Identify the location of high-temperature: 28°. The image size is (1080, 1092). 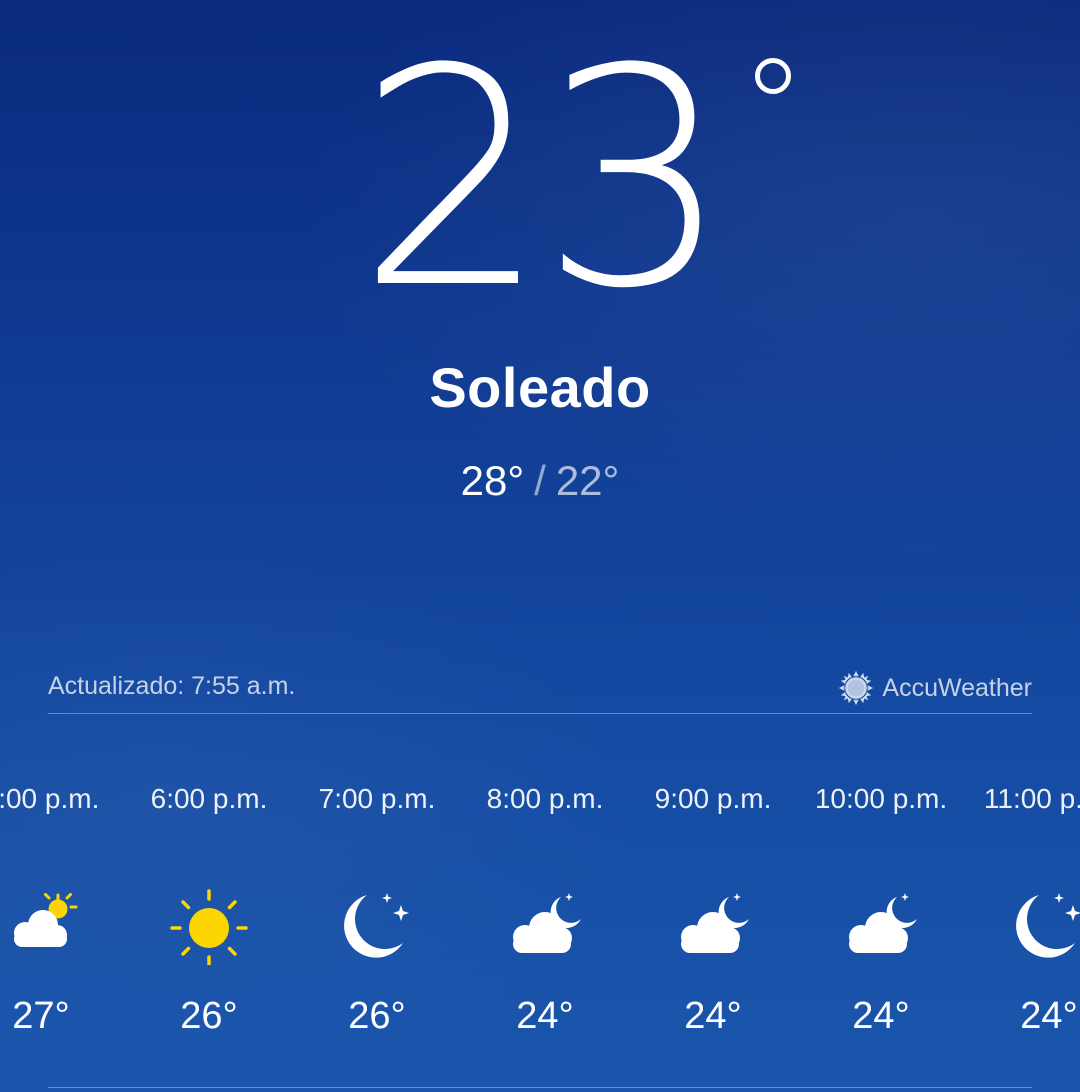
(492, 480).